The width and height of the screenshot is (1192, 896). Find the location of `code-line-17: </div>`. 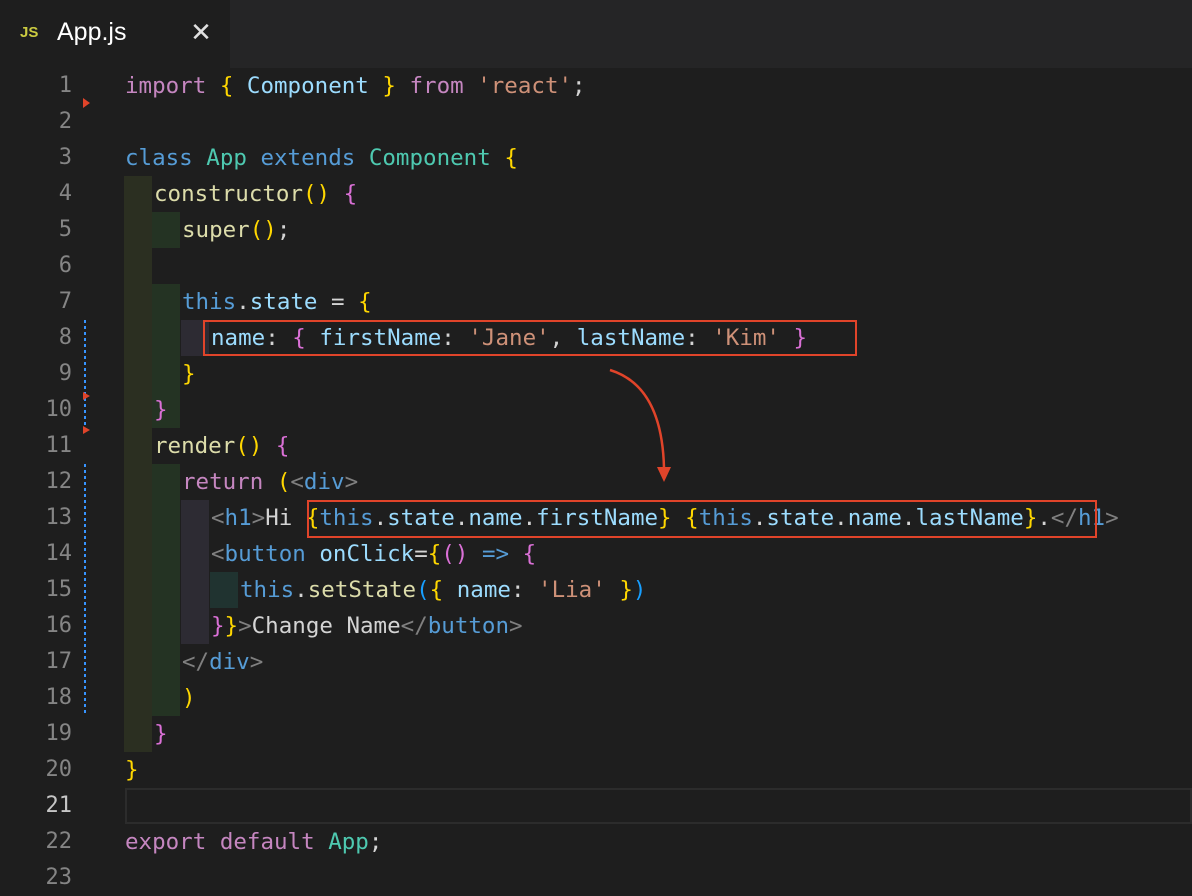

code-line-17: </div> is located at coordinates (222, 662).